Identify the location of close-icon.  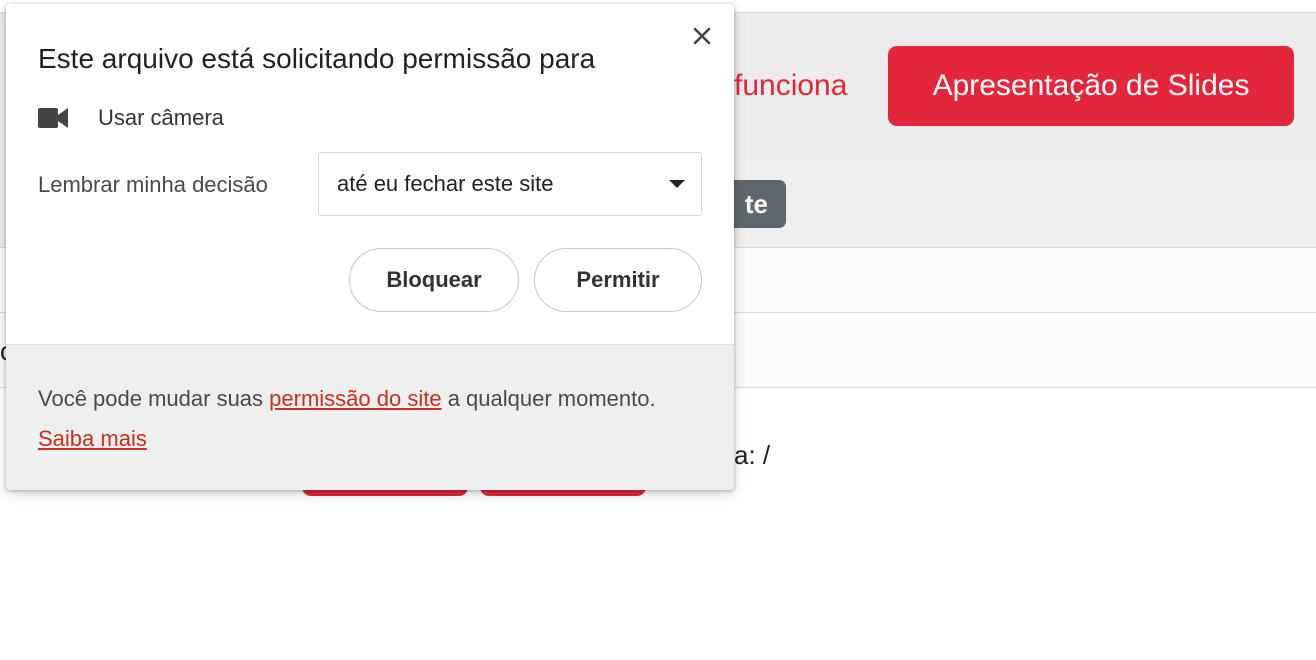
(702, 36).